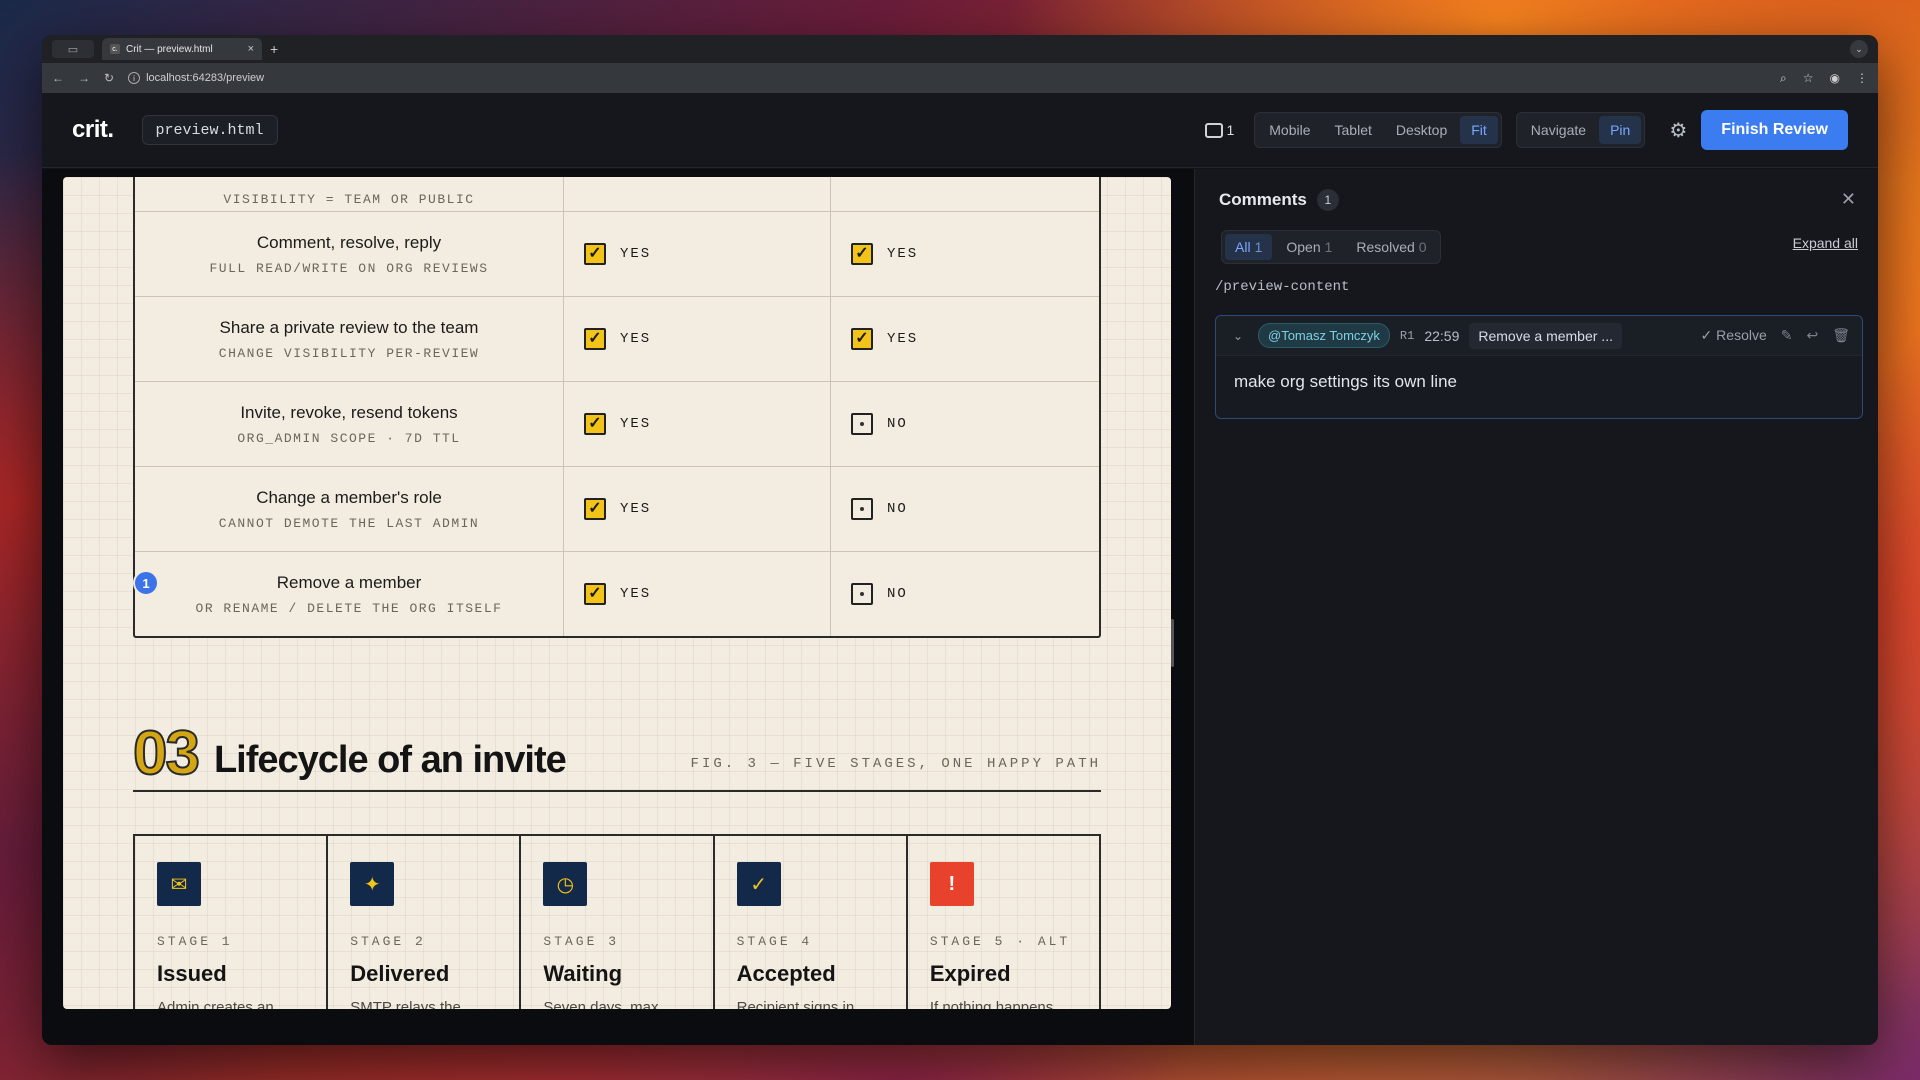 The height and width of the screenshot is (1080, 1920). I want to click on stage-name: Delivered, so click(400, 973).